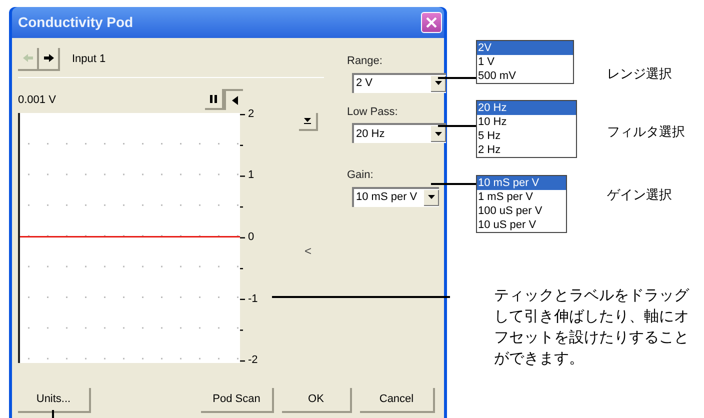 This screenshot has height=418, width=704. What do you see at coordinates (360, 175) in the screenshot?
I see `setting-label: Gain:` at bounding box center [360, 175].